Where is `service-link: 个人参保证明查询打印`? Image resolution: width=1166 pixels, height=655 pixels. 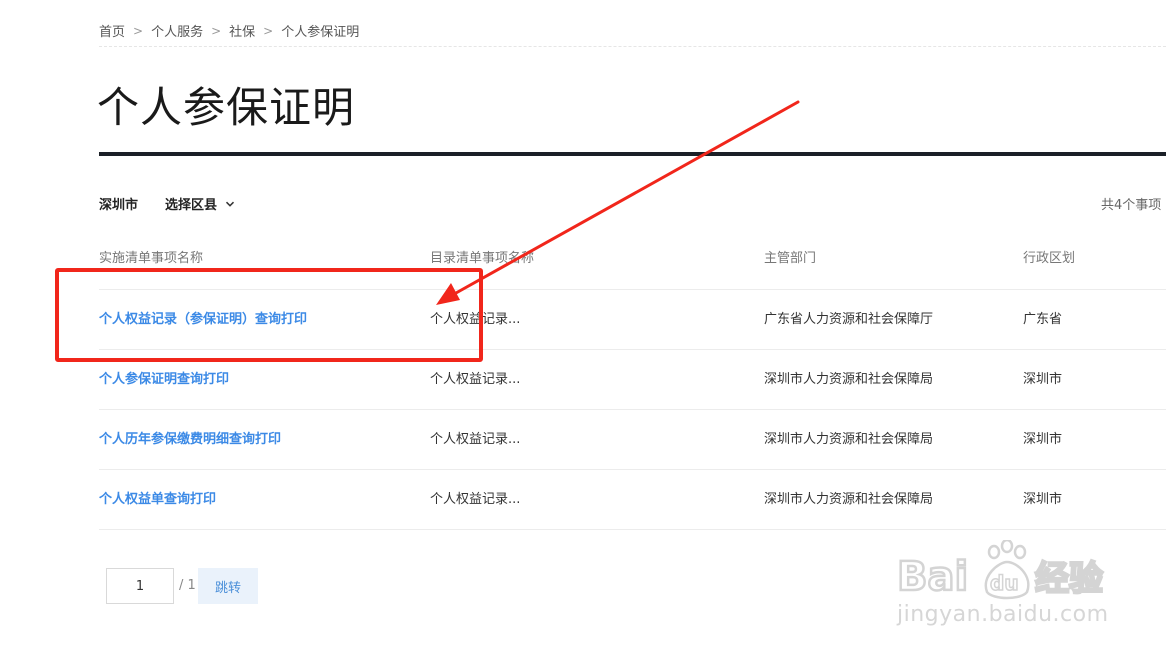 service-link: 个人参保证明查询打印 is located at coordinates (259, 379).